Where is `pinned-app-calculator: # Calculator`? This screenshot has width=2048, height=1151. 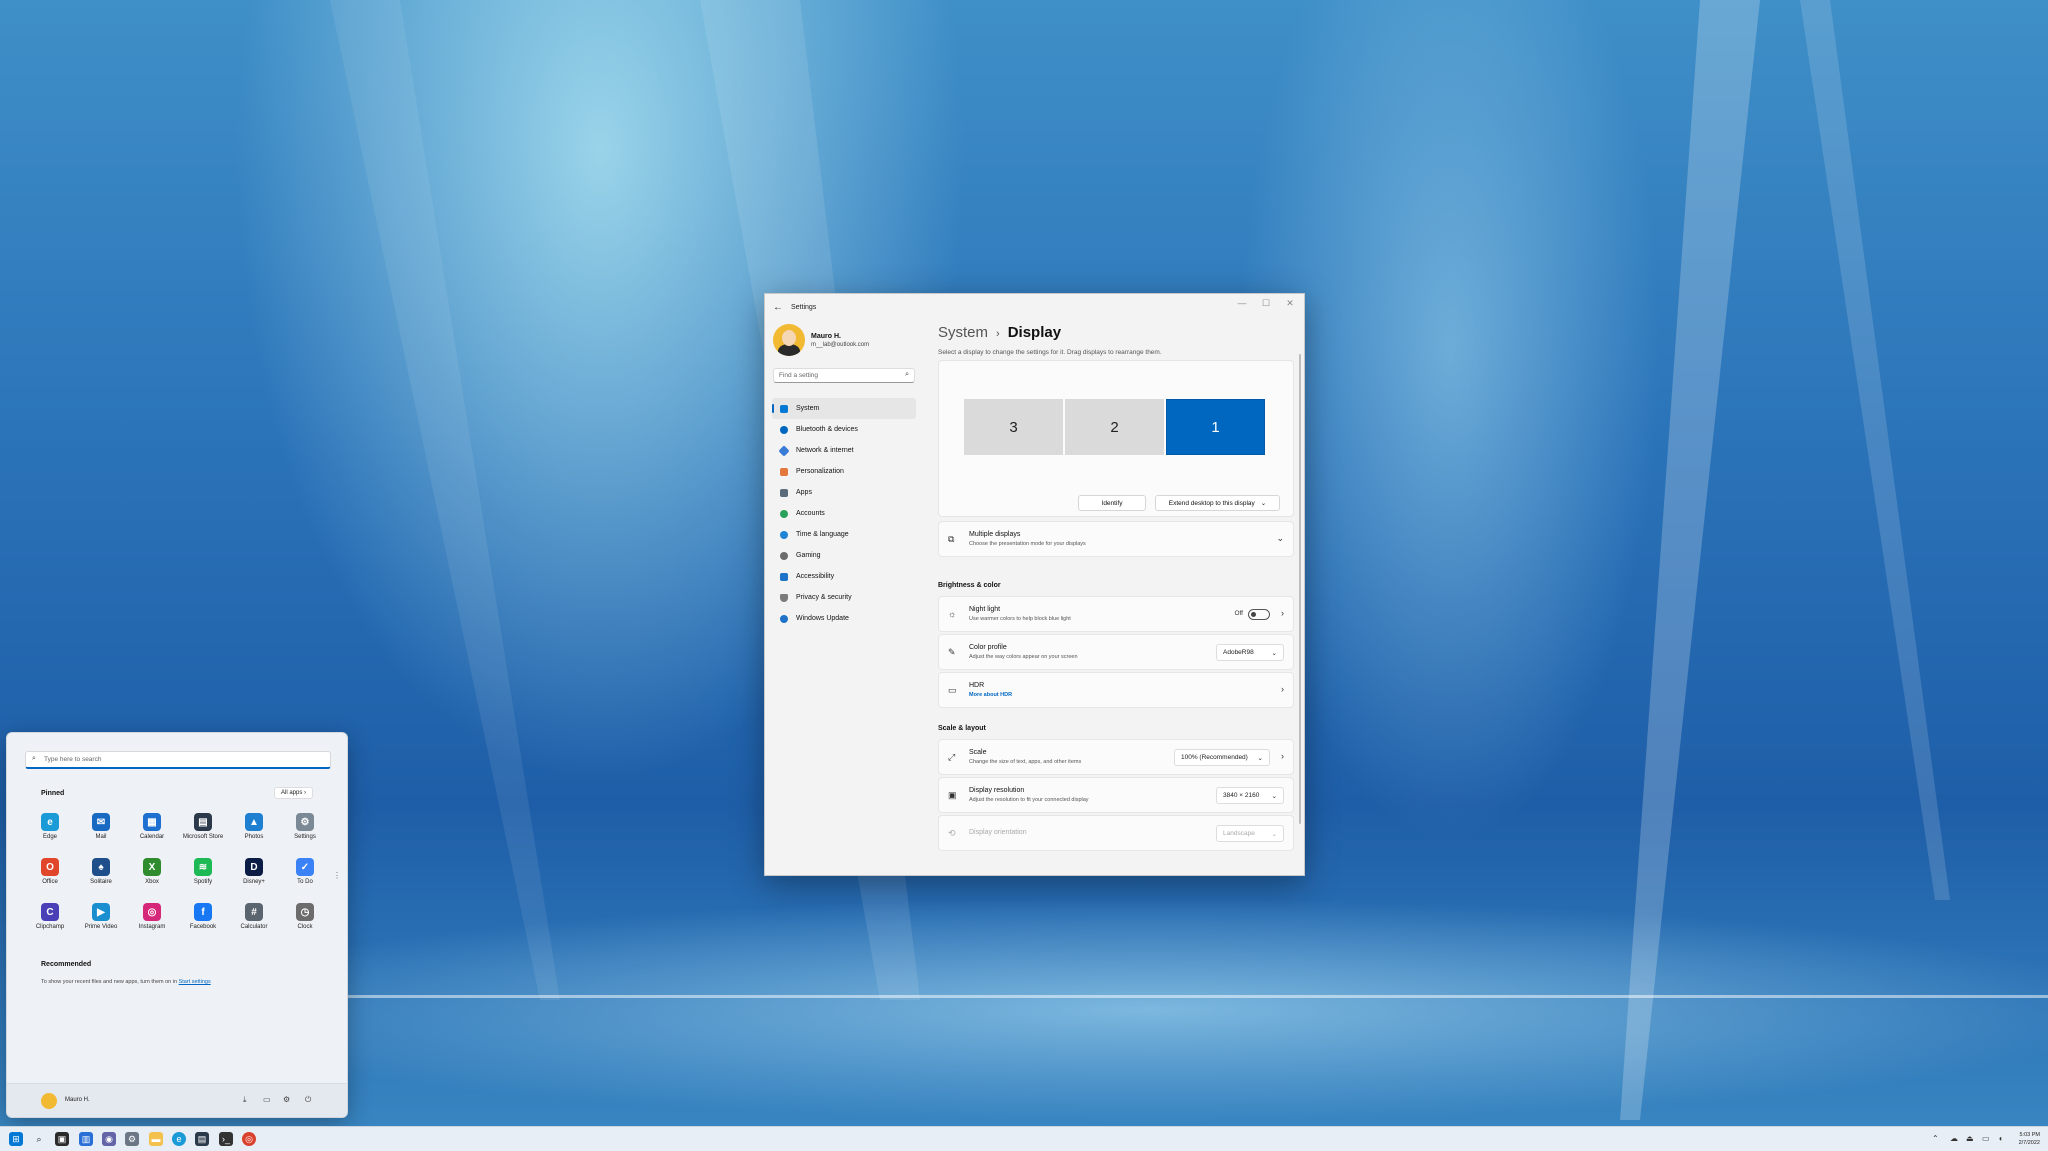
pinned-app-calculator: # Calculator is located at coordinates (254, 916).